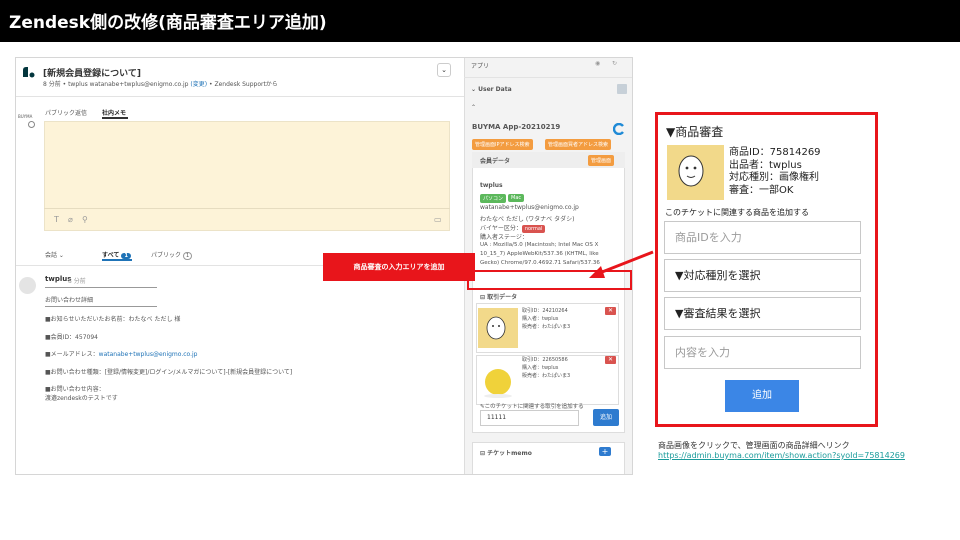 Image resolution: width=960 pixels, height=540 pixels. Describe the element at coordinates (606, 417) in the screenshot. I see `trade-add-button: 追加` at that location.